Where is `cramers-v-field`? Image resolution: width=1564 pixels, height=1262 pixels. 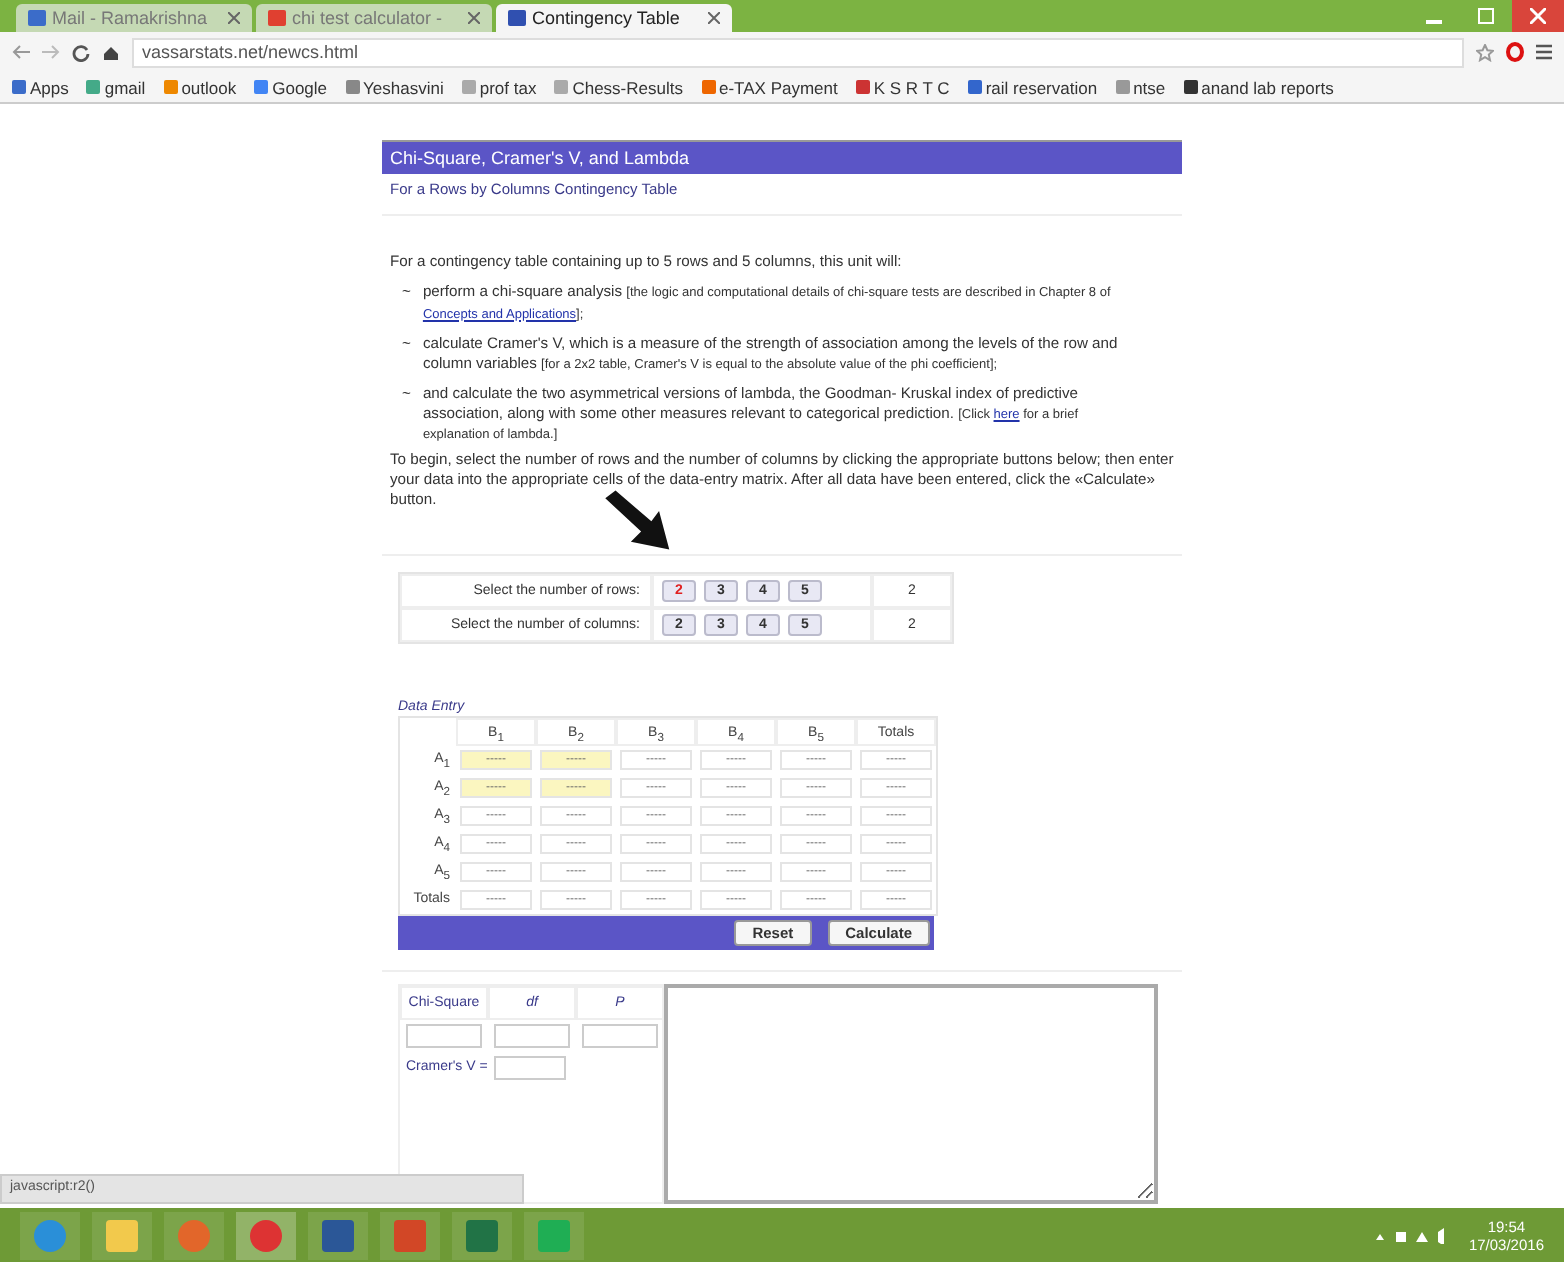 cramers-v-field is located at coordinates (529, 1067).